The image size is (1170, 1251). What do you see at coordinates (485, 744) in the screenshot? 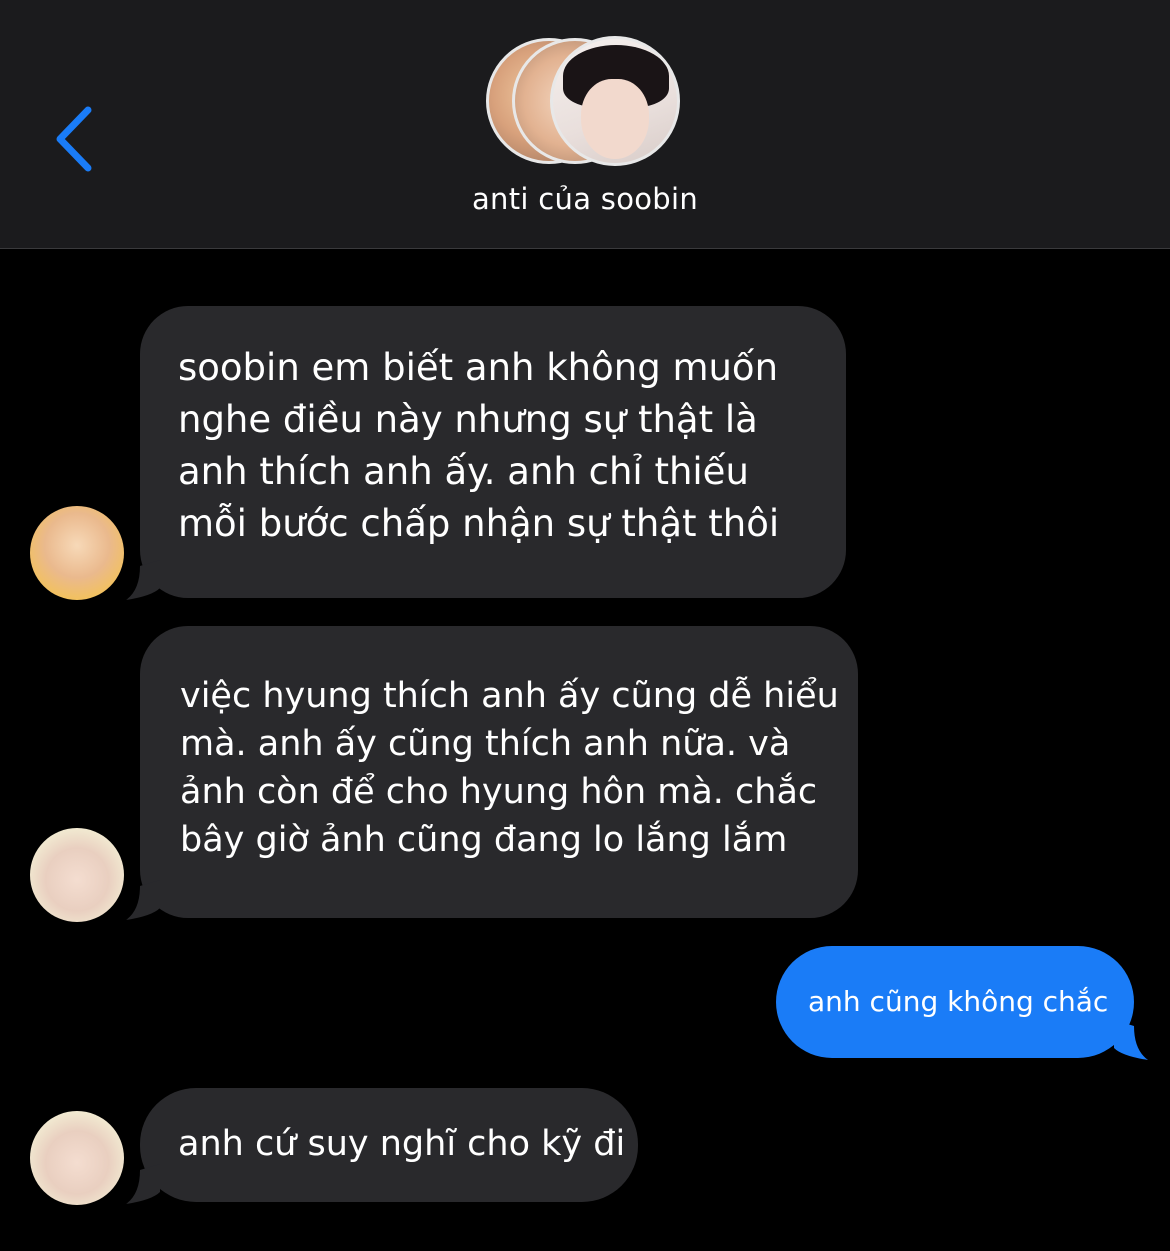
I see `message-text-line: mà. anh ấy cũng thích anh nữa. và` at bounding box center [485, 744].